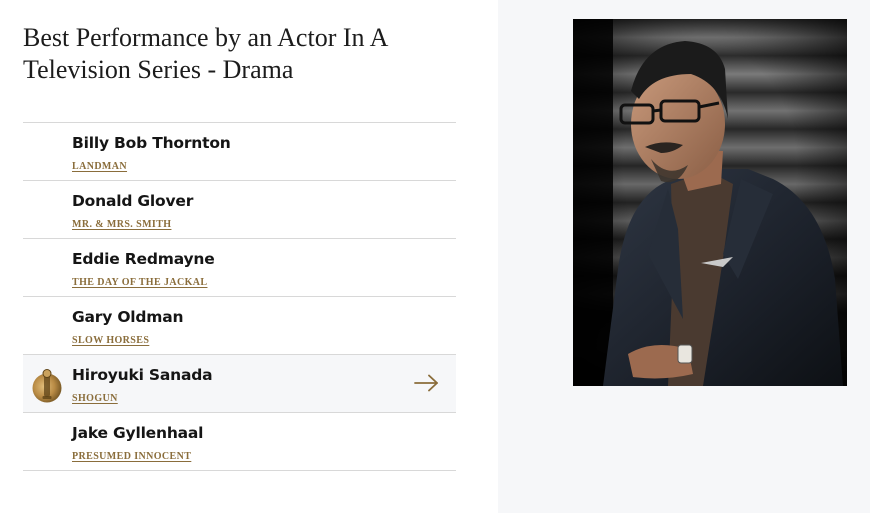 The width and height of the screenshot is (870, 513). What do you see at coordinates (121, 224) in the screenshot?
I see `nominee-show-link: MR. & MRS. SMITH` at bounding box center [121, 224].